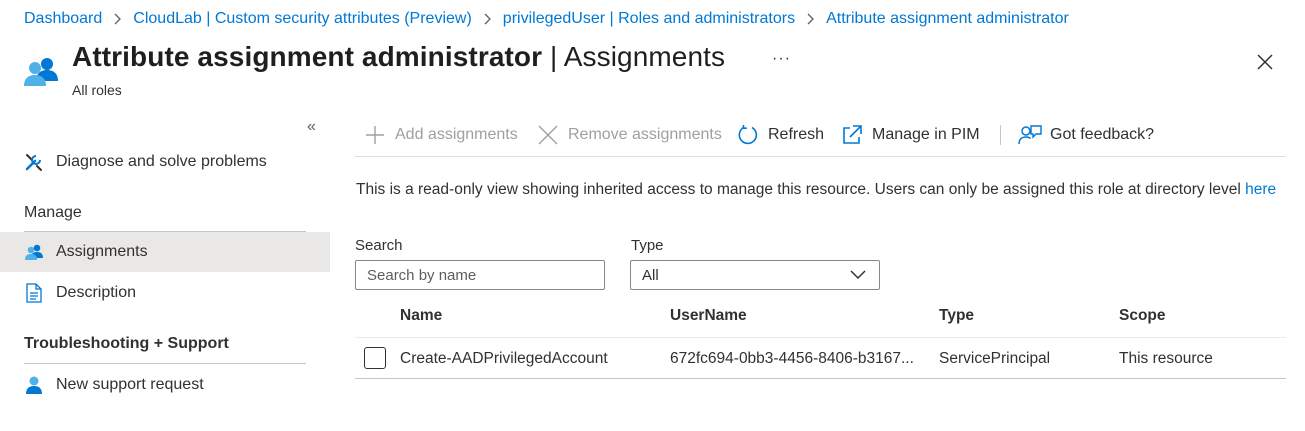 The width and height of the screenshot is (1305, 431). I want to click on cell-type: ServicePrincipal, so click(995, 358).